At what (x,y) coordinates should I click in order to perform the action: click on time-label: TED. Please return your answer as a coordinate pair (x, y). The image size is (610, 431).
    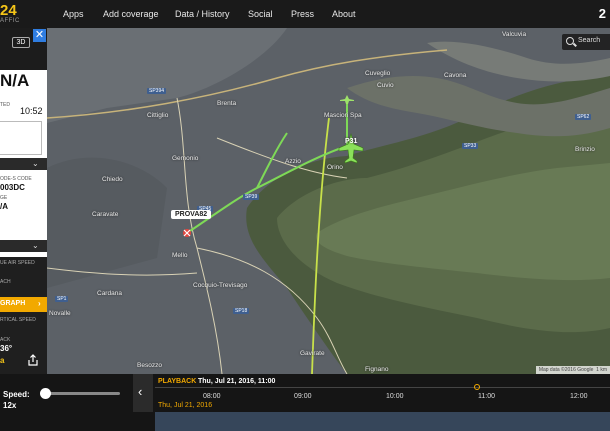
    Looking at the image, I should click on (5, 105).